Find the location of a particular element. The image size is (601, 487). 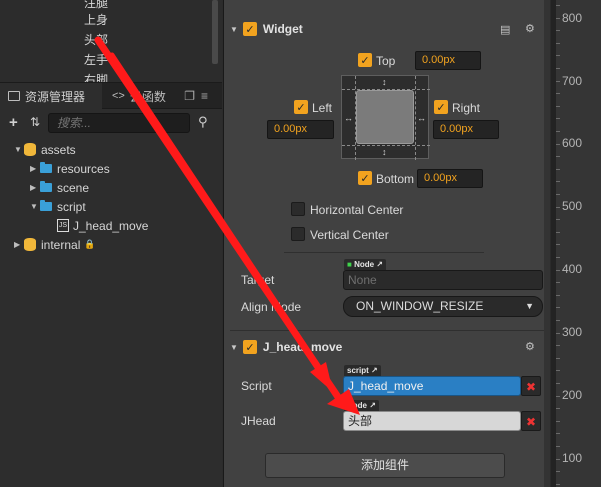

jhead-node-field: 头部 is located at coordinates (432, 421).